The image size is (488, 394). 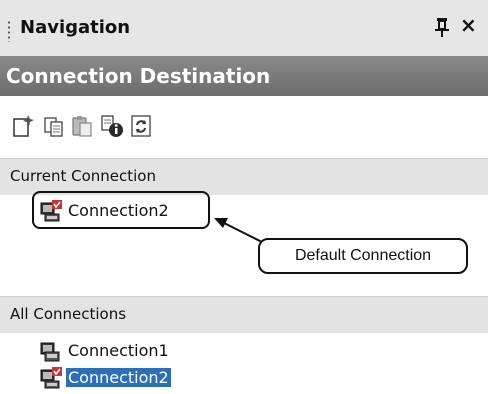 What do you see at coordinates (50, 352) in the screenshot?
I see `connection-icon` at bounding box center [50, 352].